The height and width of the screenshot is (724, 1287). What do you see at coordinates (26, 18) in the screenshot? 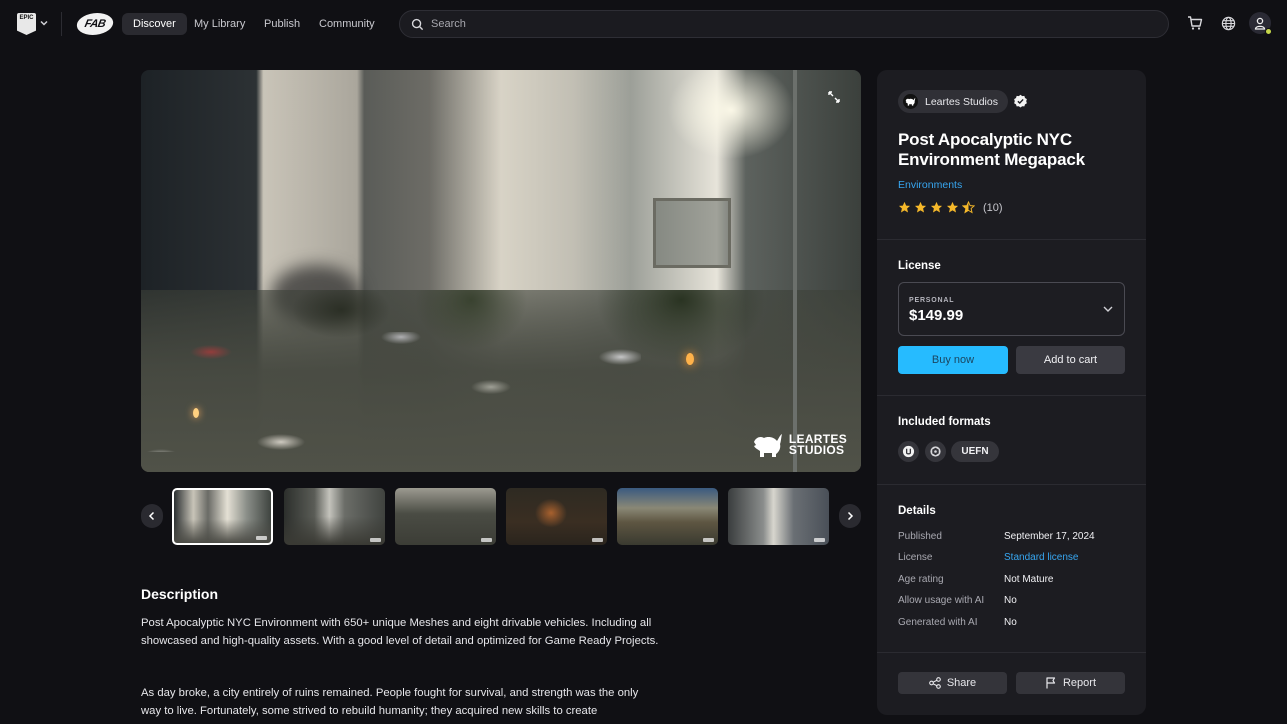
I see `epic-logo-text: EPIC` at bounding box center [26, 18].